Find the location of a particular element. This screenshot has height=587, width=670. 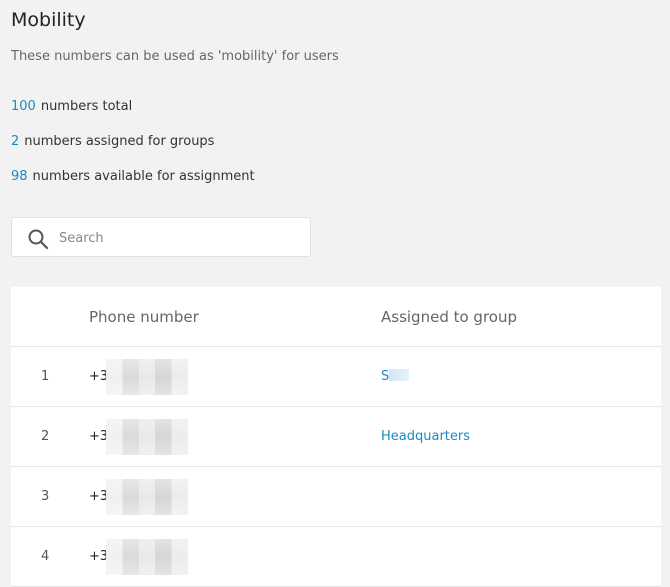

group-link: S is located at coordinates (395, 376).